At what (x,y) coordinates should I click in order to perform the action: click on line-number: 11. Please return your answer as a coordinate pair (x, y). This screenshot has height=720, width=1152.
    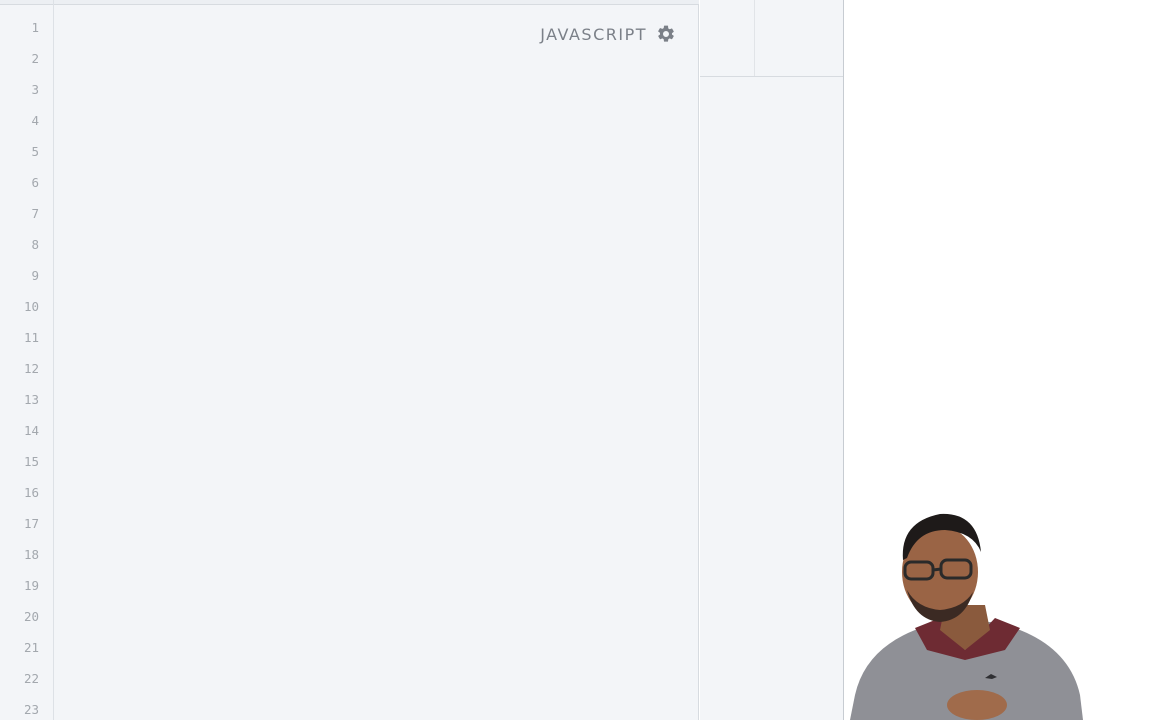
    Looking at the image, I should click on (31, 337).